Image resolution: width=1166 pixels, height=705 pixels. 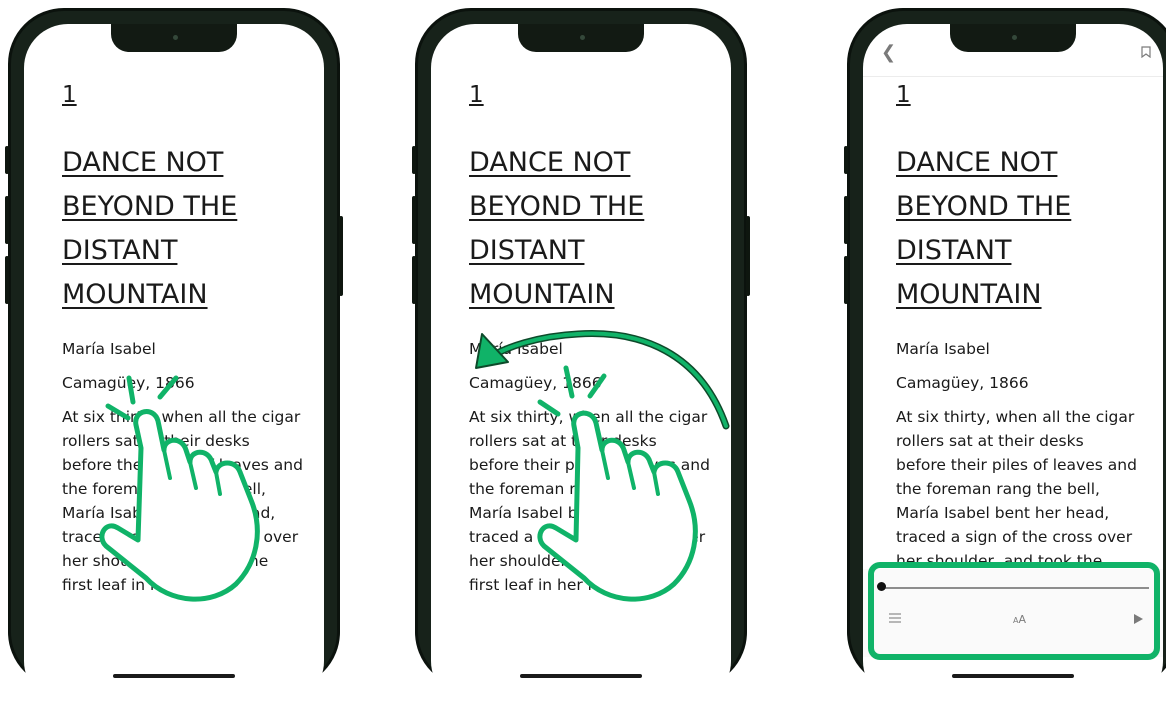 What do you see at coordinates (602, 466) in the screenshot?
I see `swipe-hand-icon` at bounding box center [602, 466].